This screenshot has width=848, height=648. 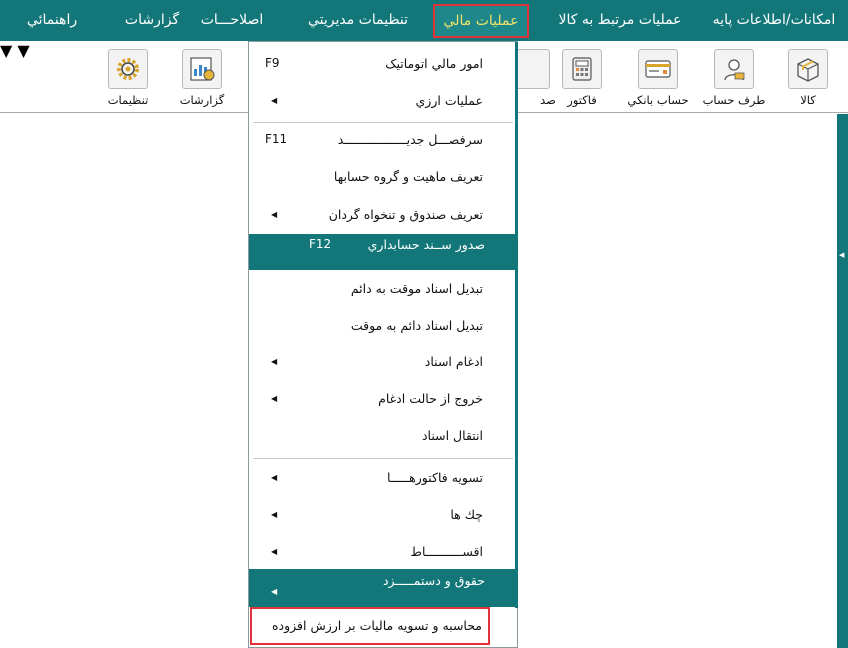 What do you see at coordinates (383, 63) in the screenshot?
I see `menu-item-auto-financial: F9 امور مالي اتوماتيک` at bounding box center [383, 63].